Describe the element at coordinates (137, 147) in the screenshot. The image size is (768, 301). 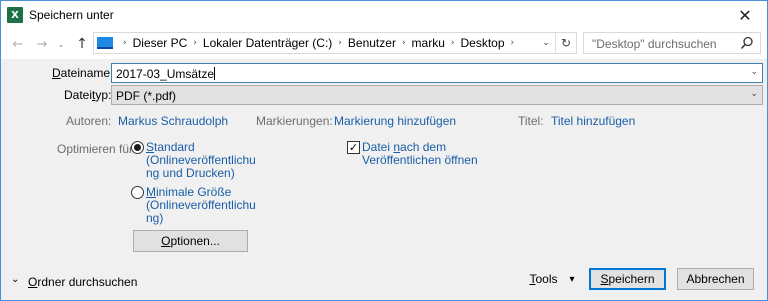
I see `optimize-standard-radio` at that location.